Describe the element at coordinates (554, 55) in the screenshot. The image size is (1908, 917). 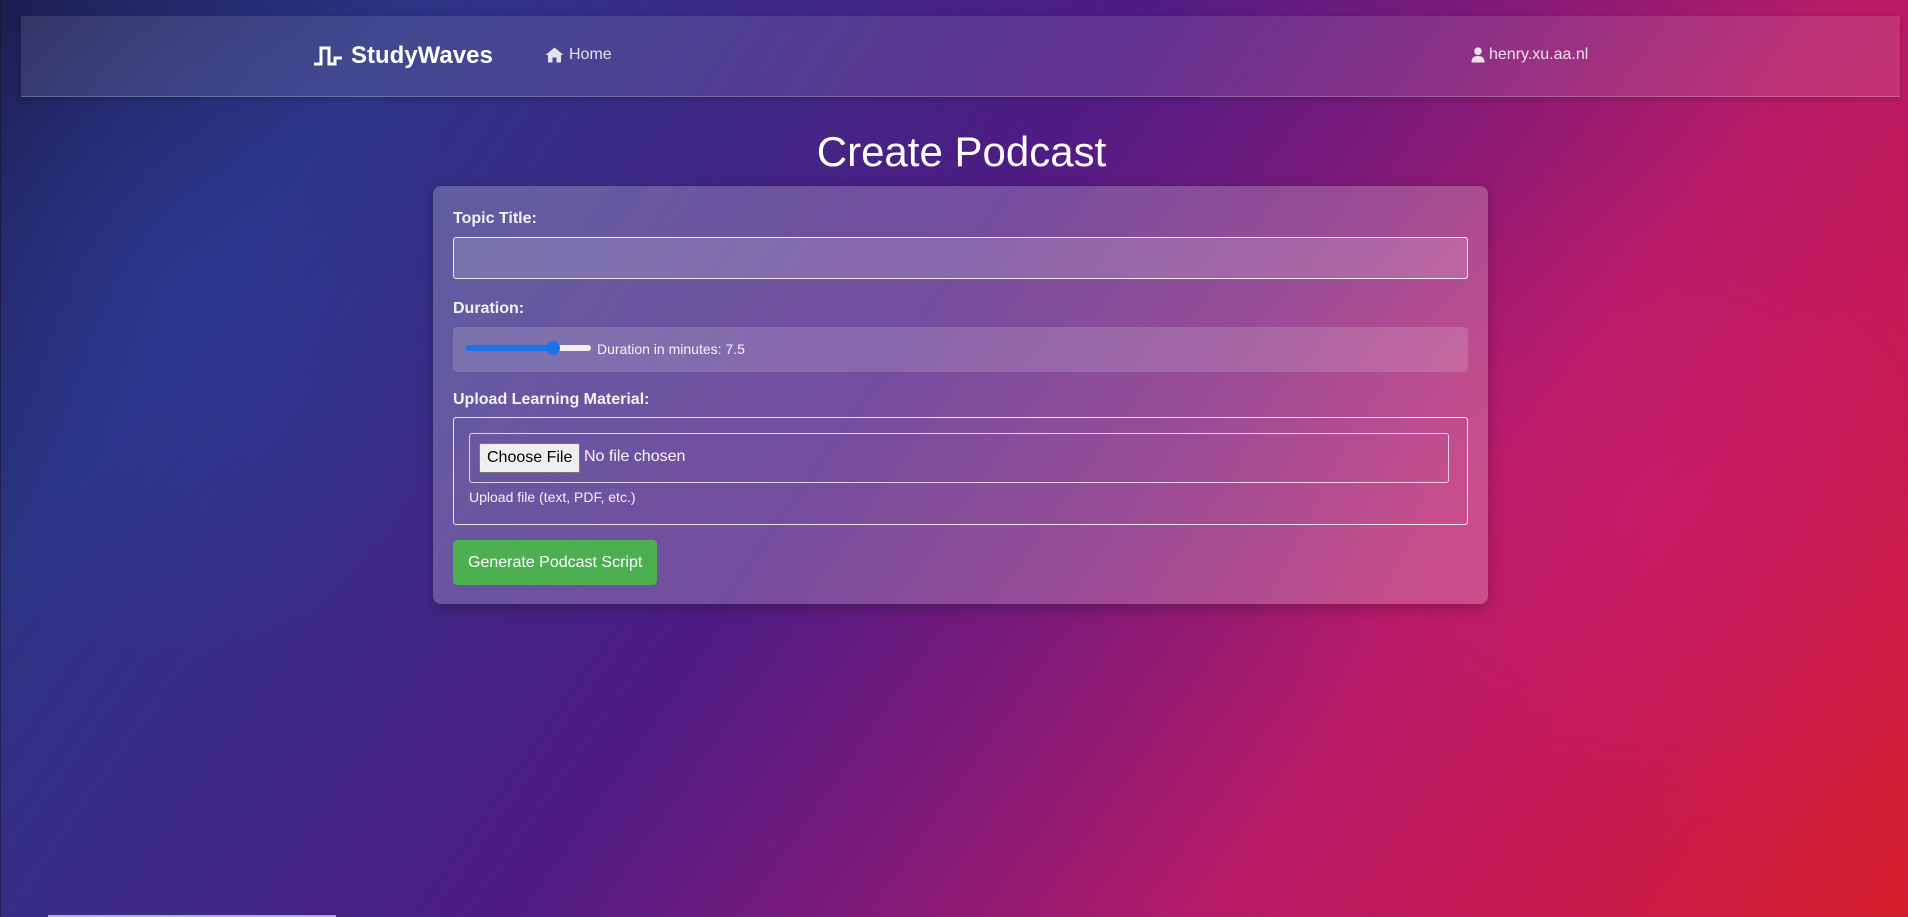
I see `home-icon` at that location.